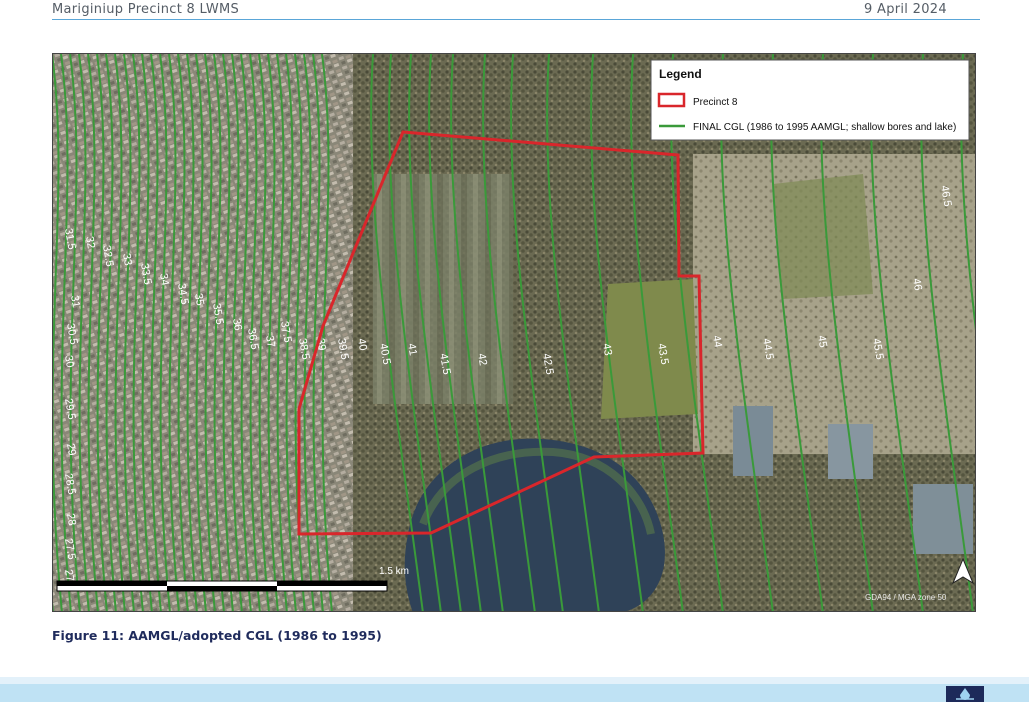  I want to click on contour-label: 44, so click(717, 341).